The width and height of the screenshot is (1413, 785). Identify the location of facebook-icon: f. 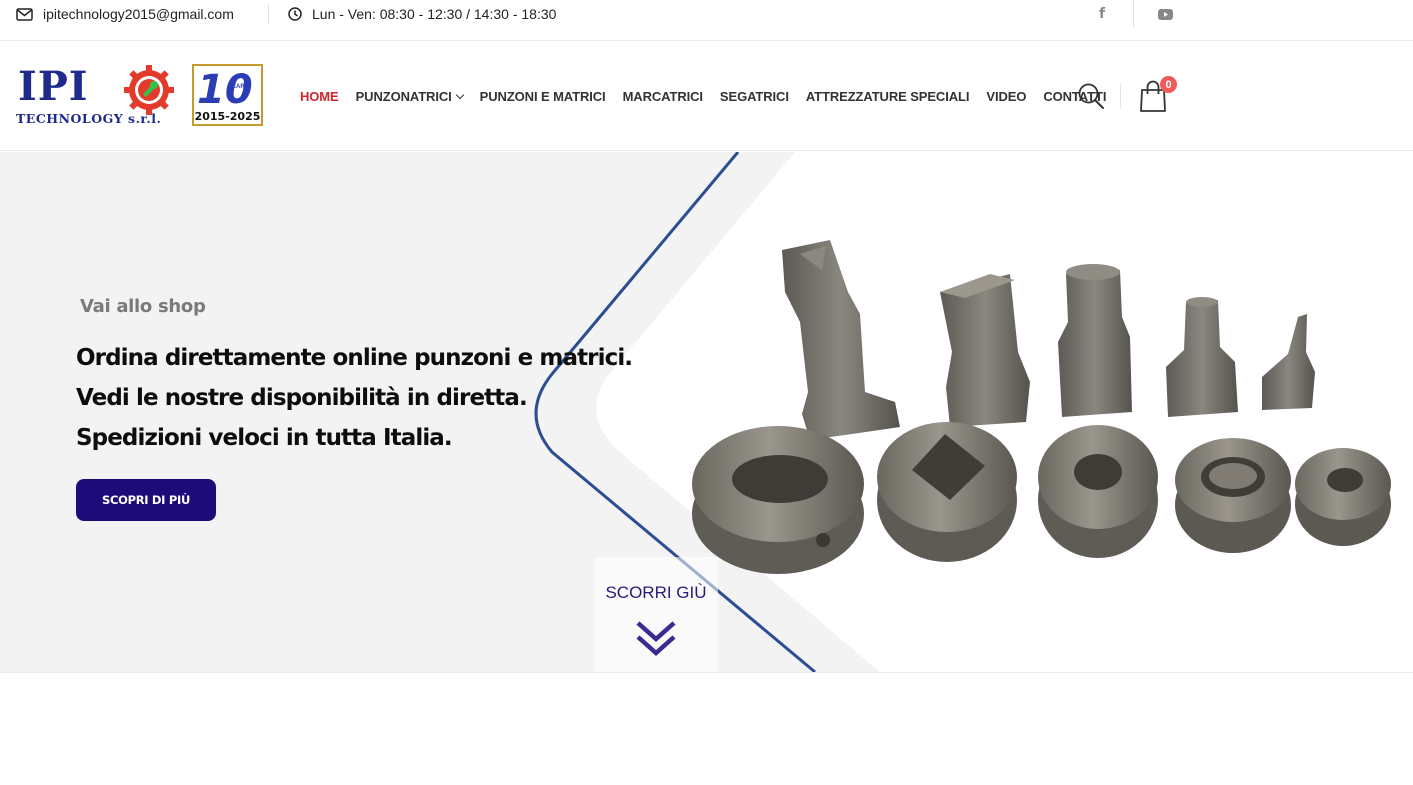
(1102, 14).